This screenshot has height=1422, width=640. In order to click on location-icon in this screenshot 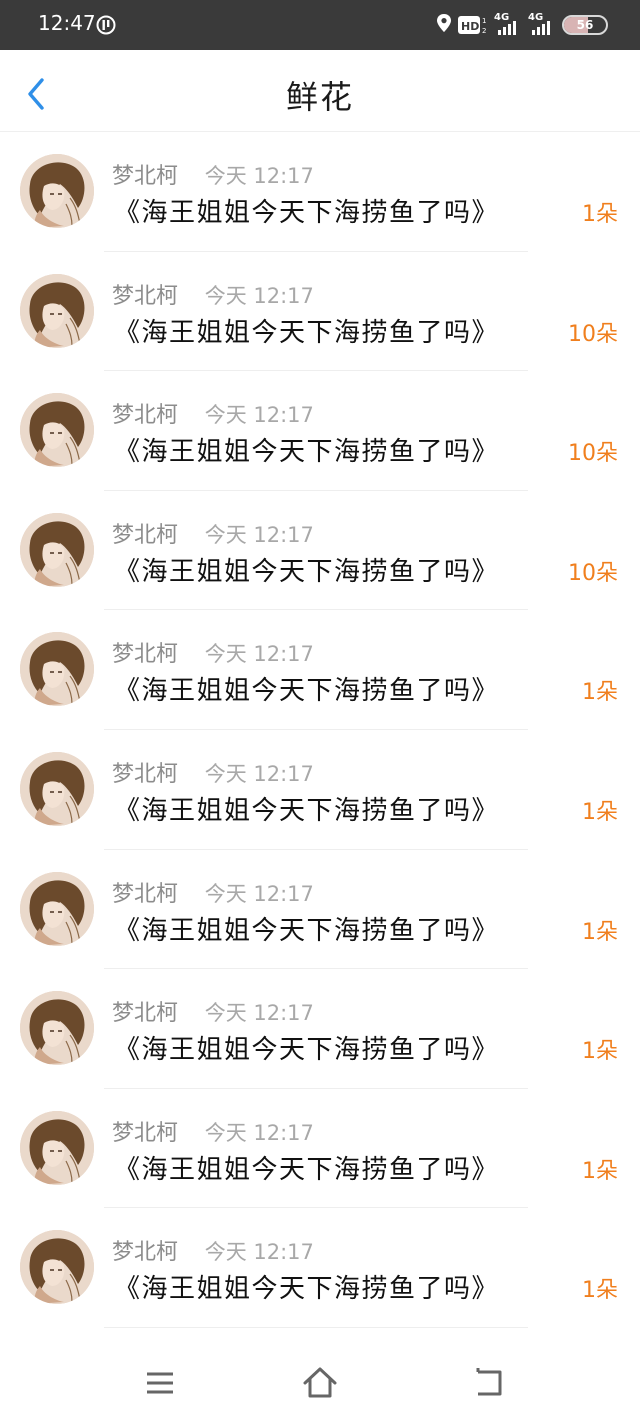, I will do `click(444, 25)`.